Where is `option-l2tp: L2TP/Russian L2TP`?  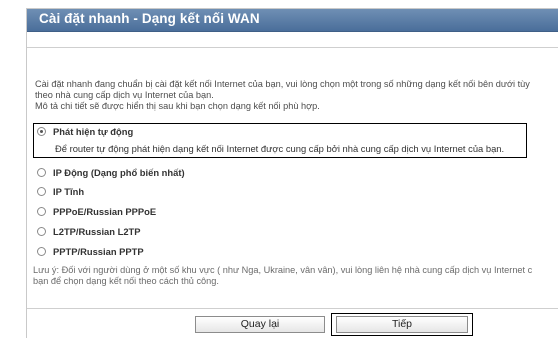 option-l2tp: L2TP/Russian L2TP is located at coordinates (89, 231).